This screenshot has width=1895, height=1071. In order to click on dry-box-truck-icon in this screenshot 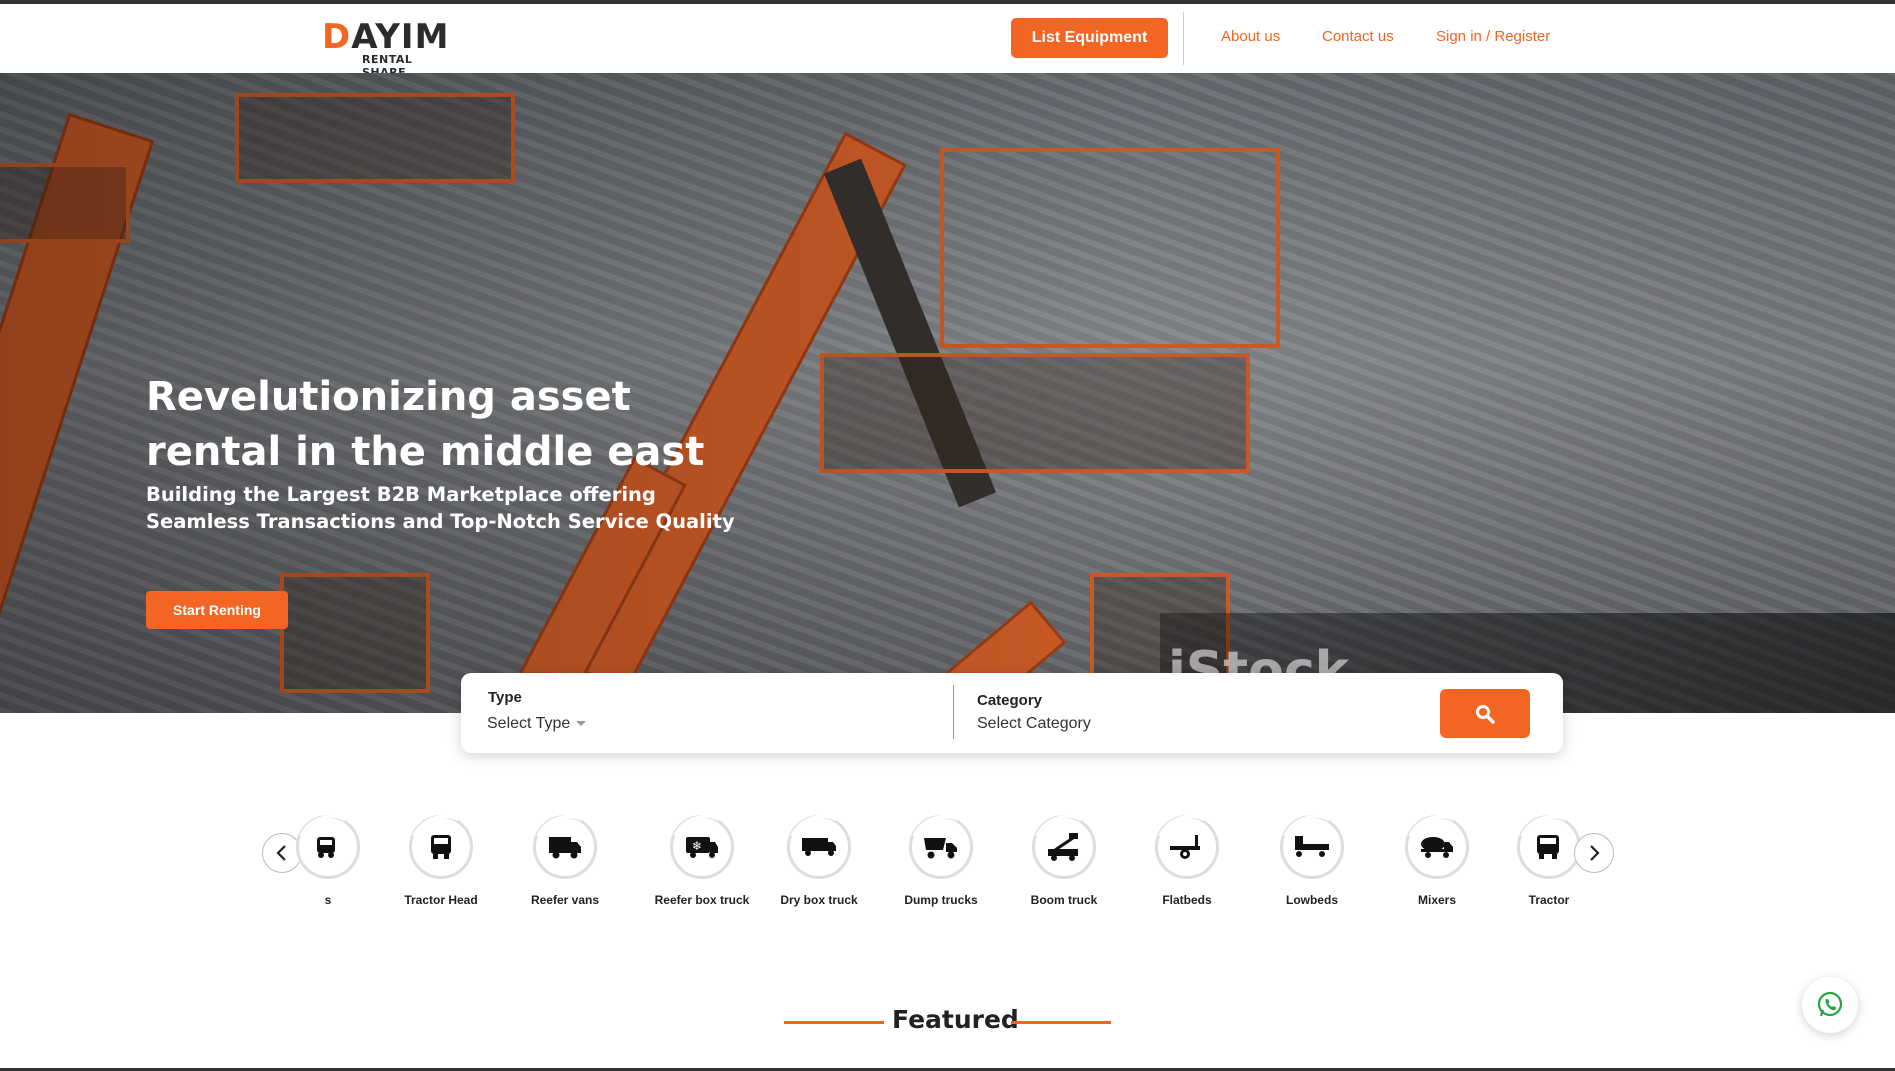, I will do `click(819, 847)`.